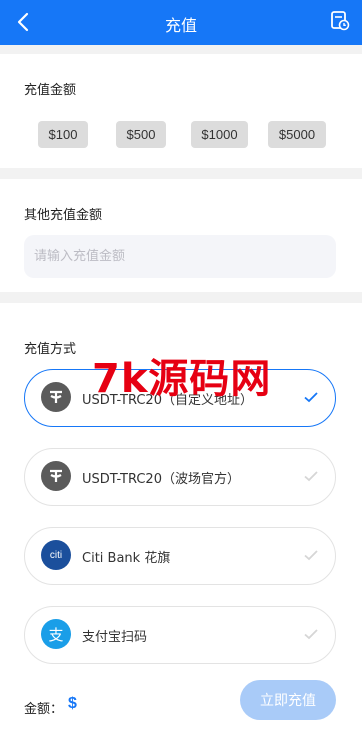 Image resolution: width=362 pixels, height=739 pixels. What do you see at coordinates (180, 635) in the screenshot?
I see `method-alipay: 支 支付宝扫码` at bounding box center [180, 635].